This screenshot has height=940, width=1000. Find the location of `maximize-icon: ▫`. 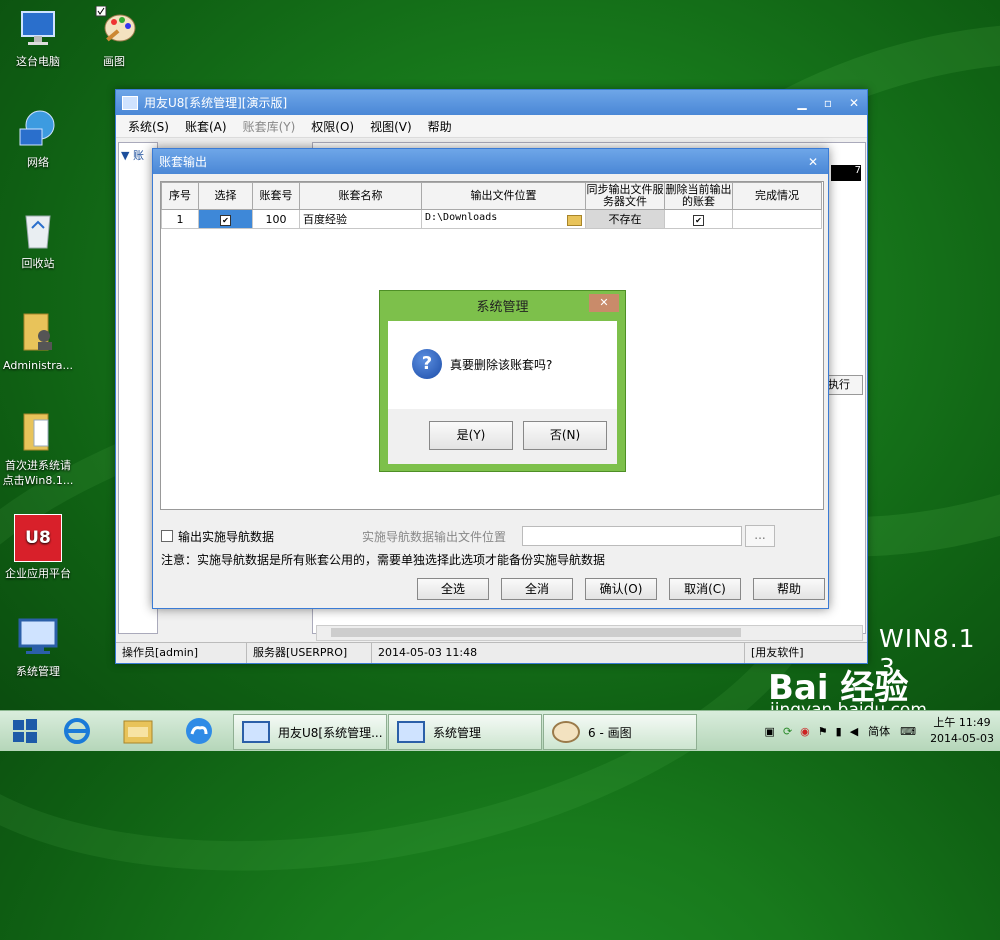

maximize-icon: ▫ is located at coordinates (828, 103).